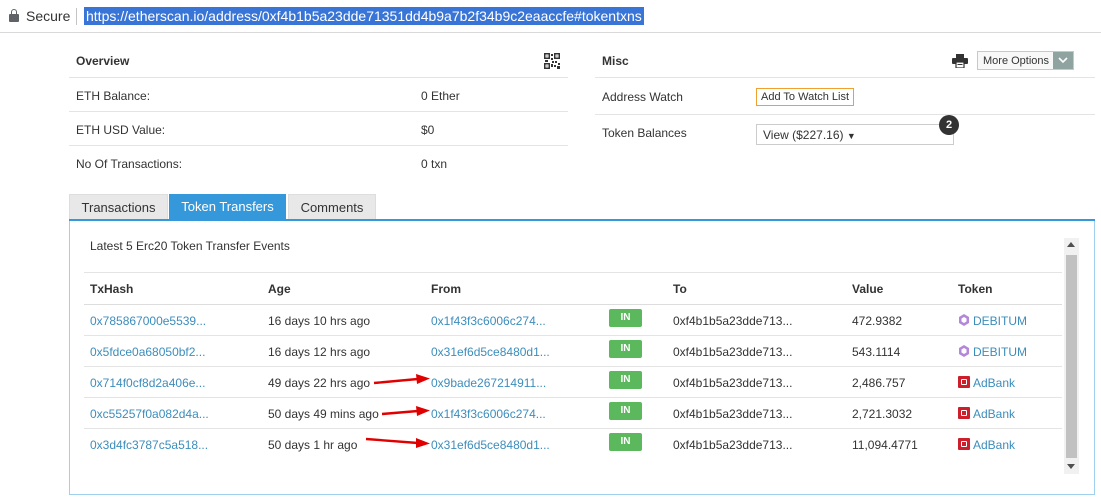 This screenshot has height=500, width=1101. Describe the element at coordinates (48, 16) in the screenshot. I see `secure-label: Secure` at that location.